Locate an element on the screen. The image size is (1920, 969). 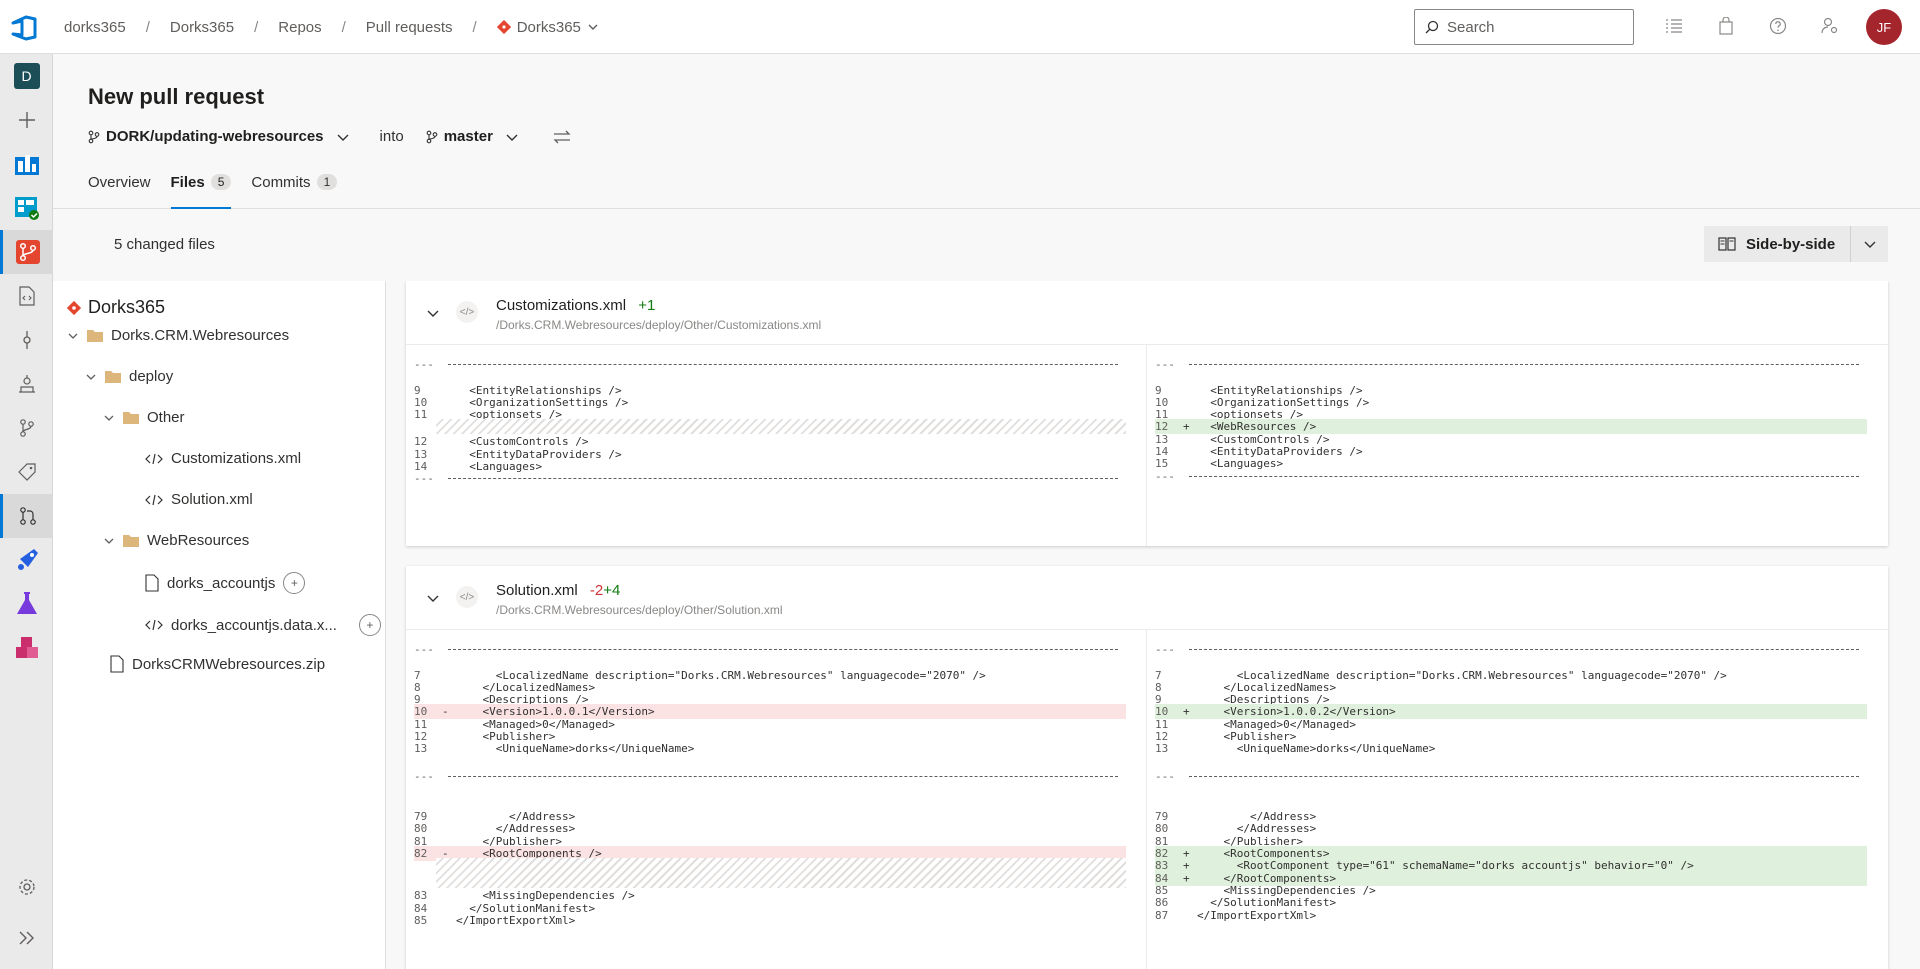
file-name: Solution.xml -2+4 is located at coordinates (558, 590).